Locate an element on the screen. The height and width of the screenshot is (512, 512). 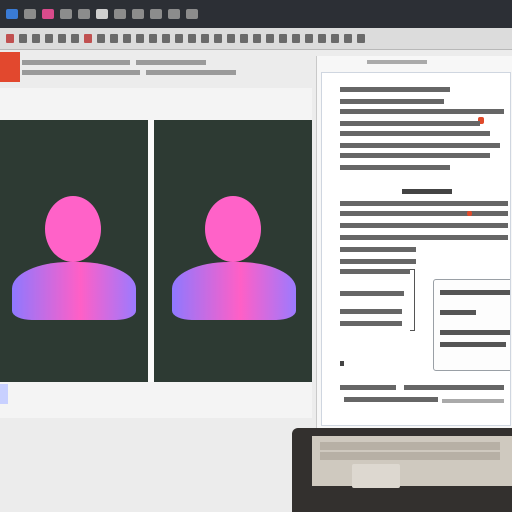
annotation-marker is located at coordinates (469, 213).